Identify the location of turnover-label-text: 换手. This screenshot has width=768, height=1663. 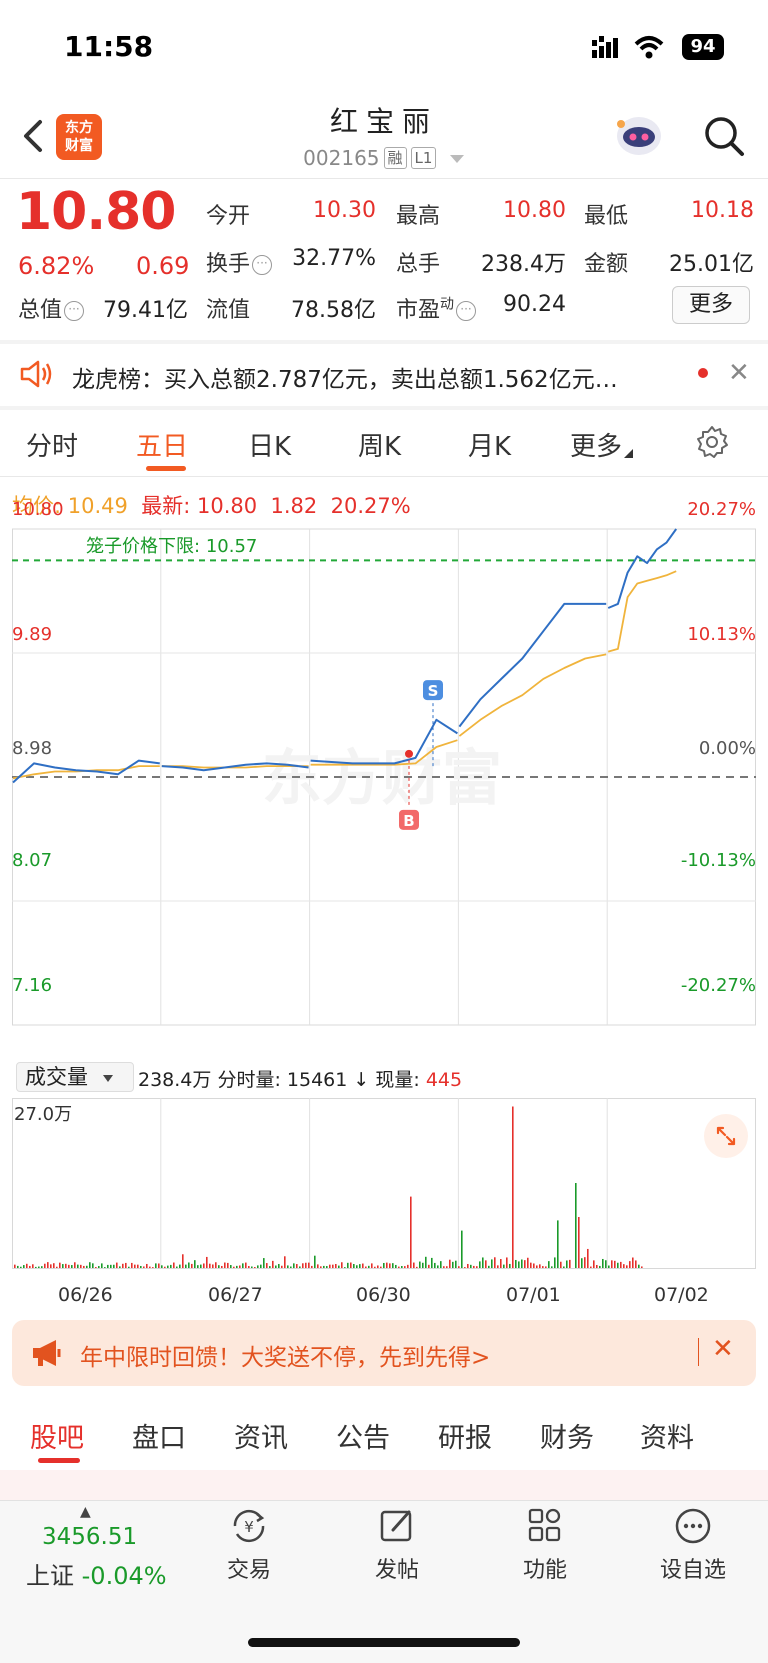
(228, 264).